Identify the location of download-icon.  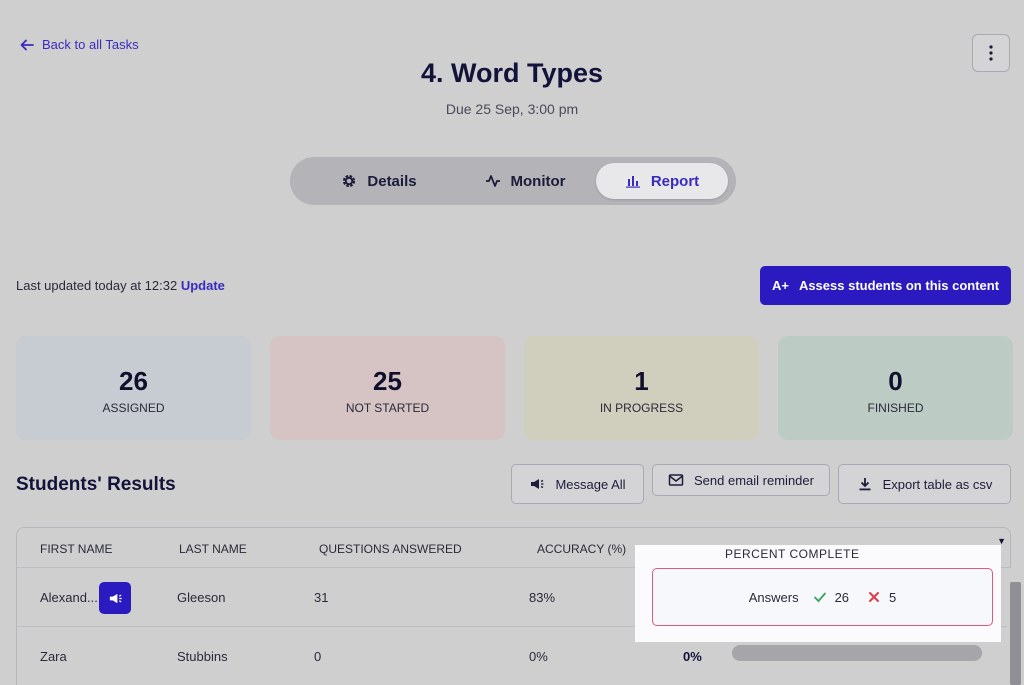
(865, 484).